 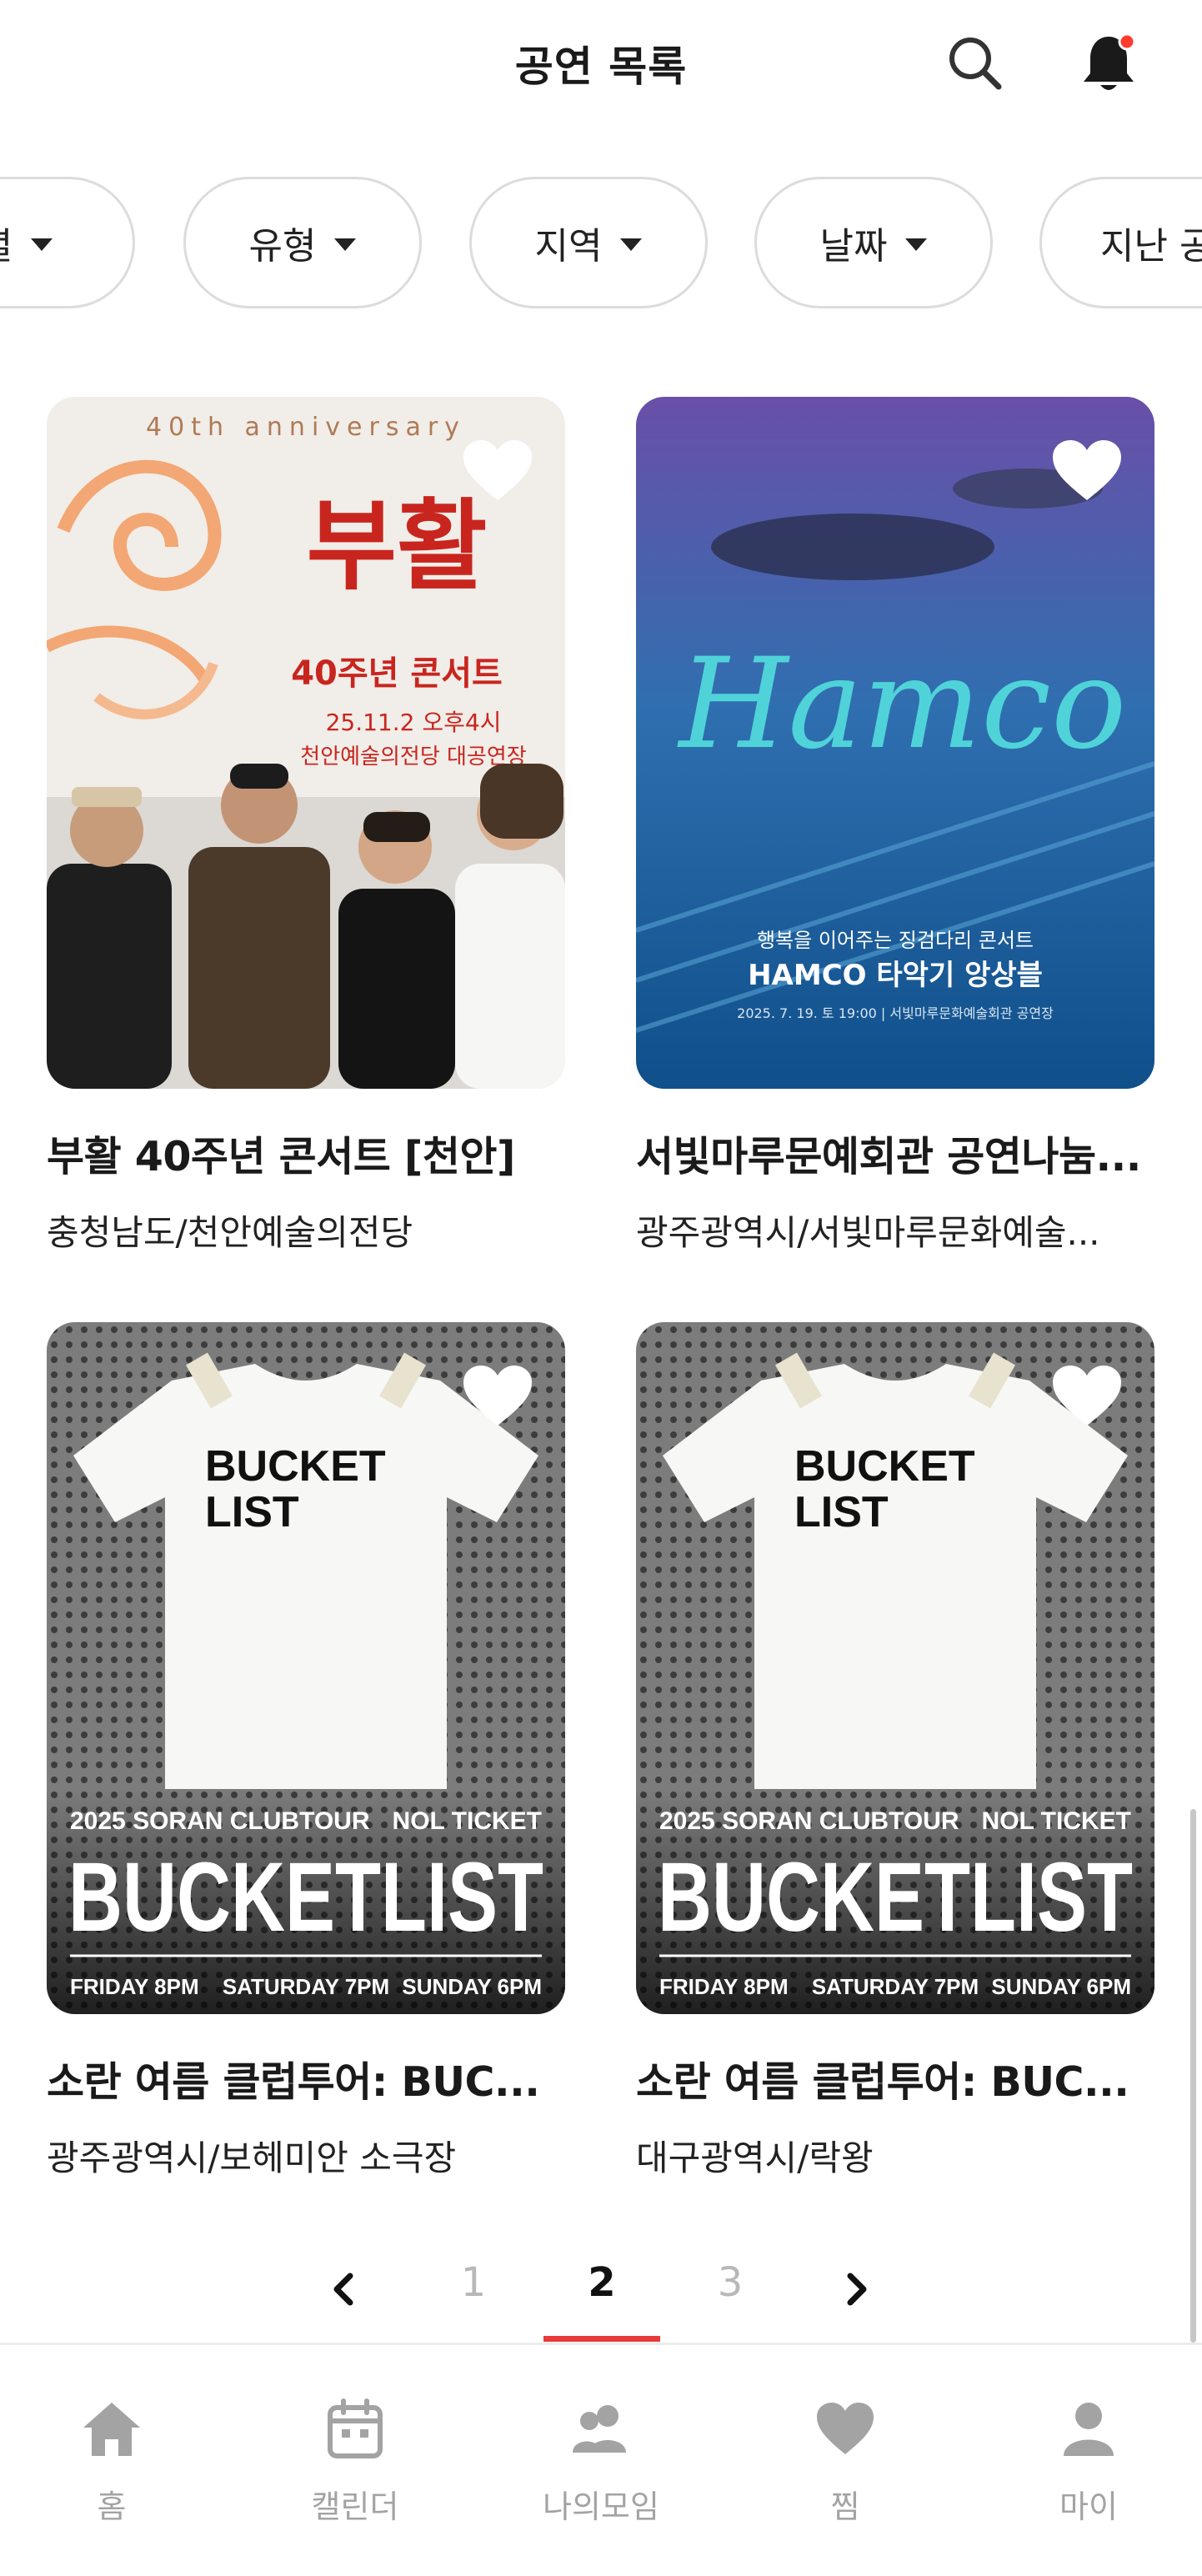 I want to click on poster-date-text: 2025. 7. 19. 토 19:00 | 서빛마루문화예술회관 공연장, so click(x=895, y=1013).